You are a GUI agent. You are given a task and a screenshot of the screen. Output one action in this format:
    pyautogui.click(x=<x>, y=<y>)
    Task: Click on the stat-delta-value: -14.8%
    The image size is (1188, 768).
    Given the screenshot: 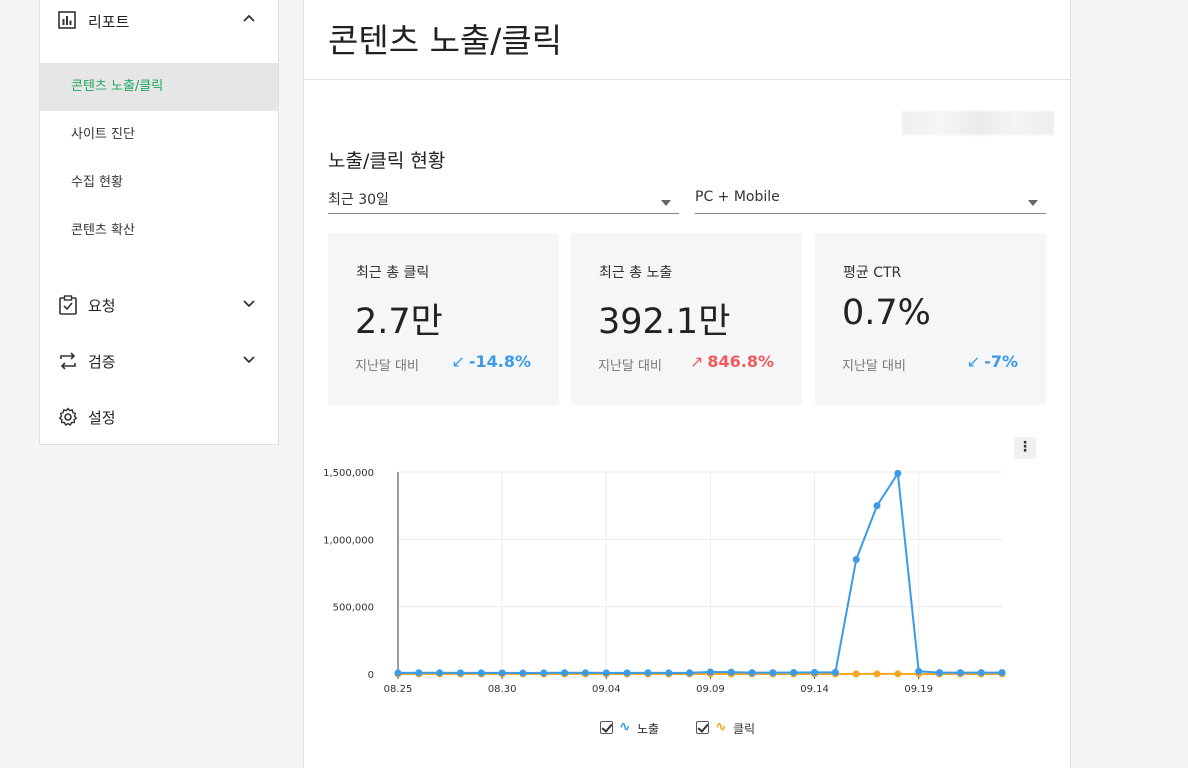 What is the action you would take?
    pyautogui.click(x=499, y=361)
    